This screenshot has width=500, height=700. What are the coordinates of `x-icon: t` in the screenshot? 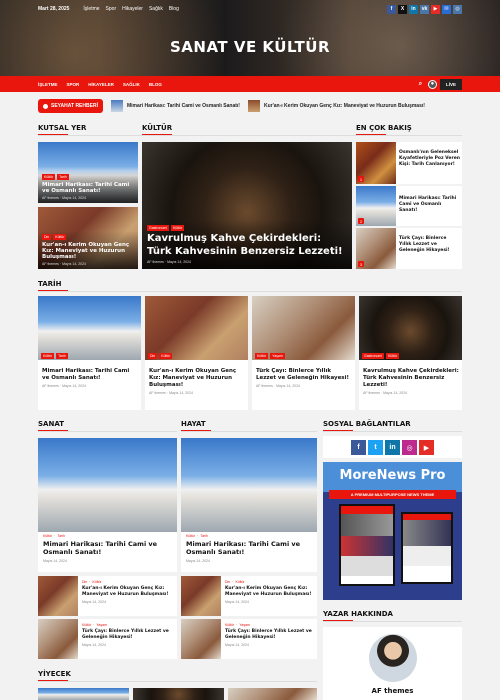 It's located at (375, 447).